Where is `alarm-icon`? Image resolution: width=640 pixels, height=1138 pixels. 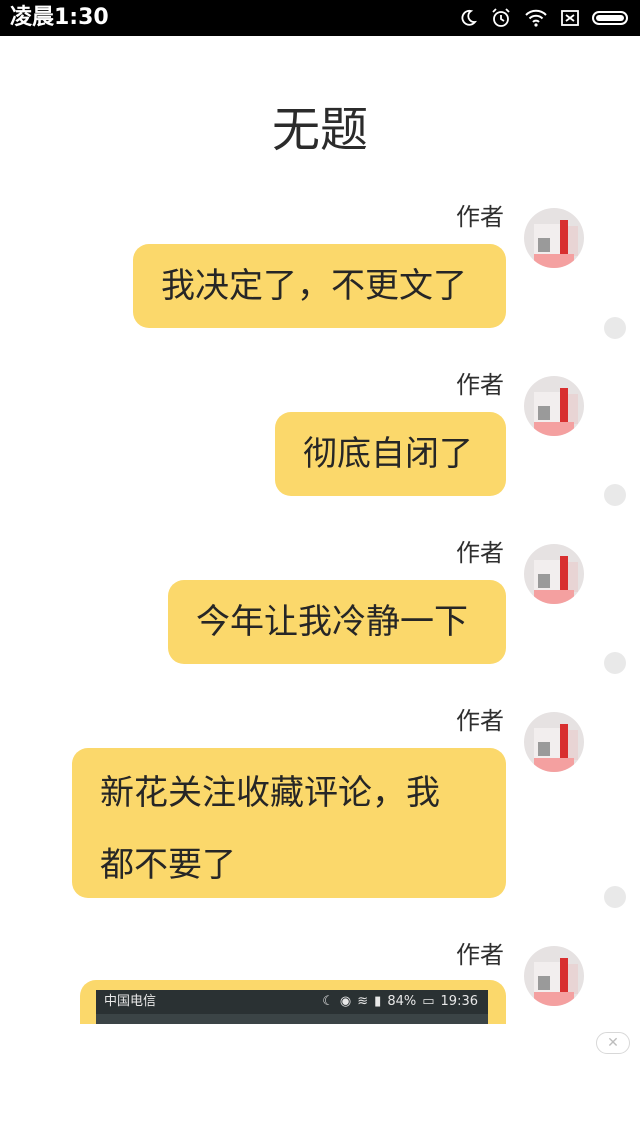 alarm-icon is located at coordinates (501, 17).